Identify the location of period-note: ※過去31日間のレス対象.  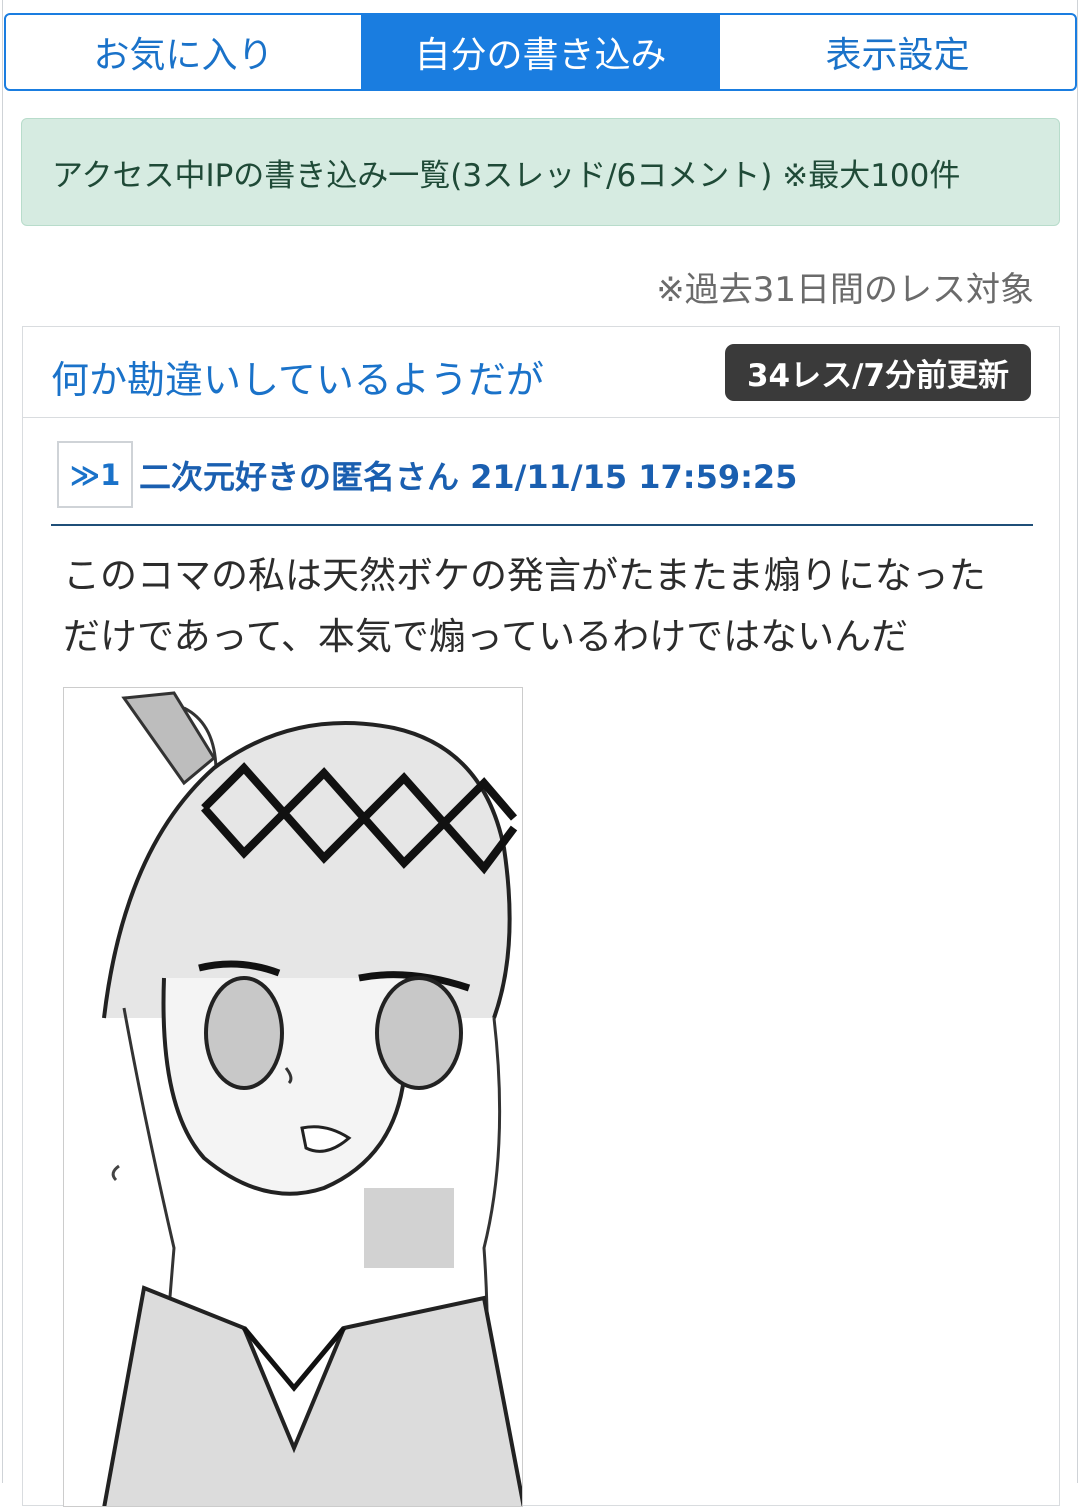
(845, 290).